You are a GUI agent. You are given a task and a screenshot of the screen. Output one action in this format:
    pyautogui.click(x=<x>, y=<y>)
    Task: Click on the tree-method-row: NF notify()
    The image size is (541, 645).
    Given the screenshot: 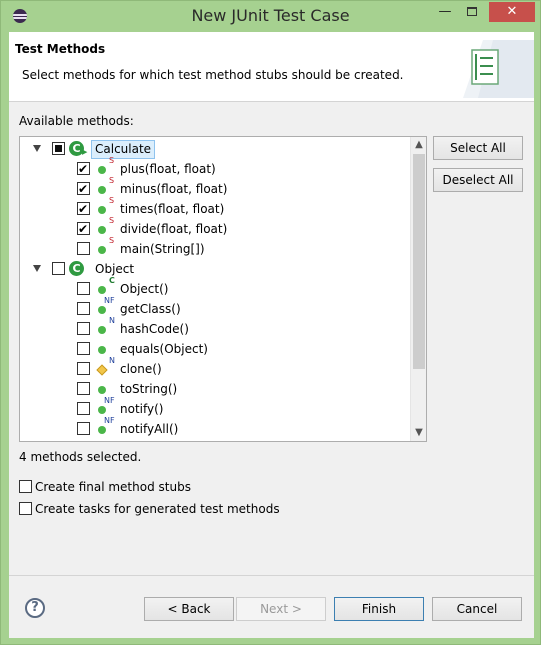 What is the action you would take?
    pyautogui.click(x=215, y=407)
    